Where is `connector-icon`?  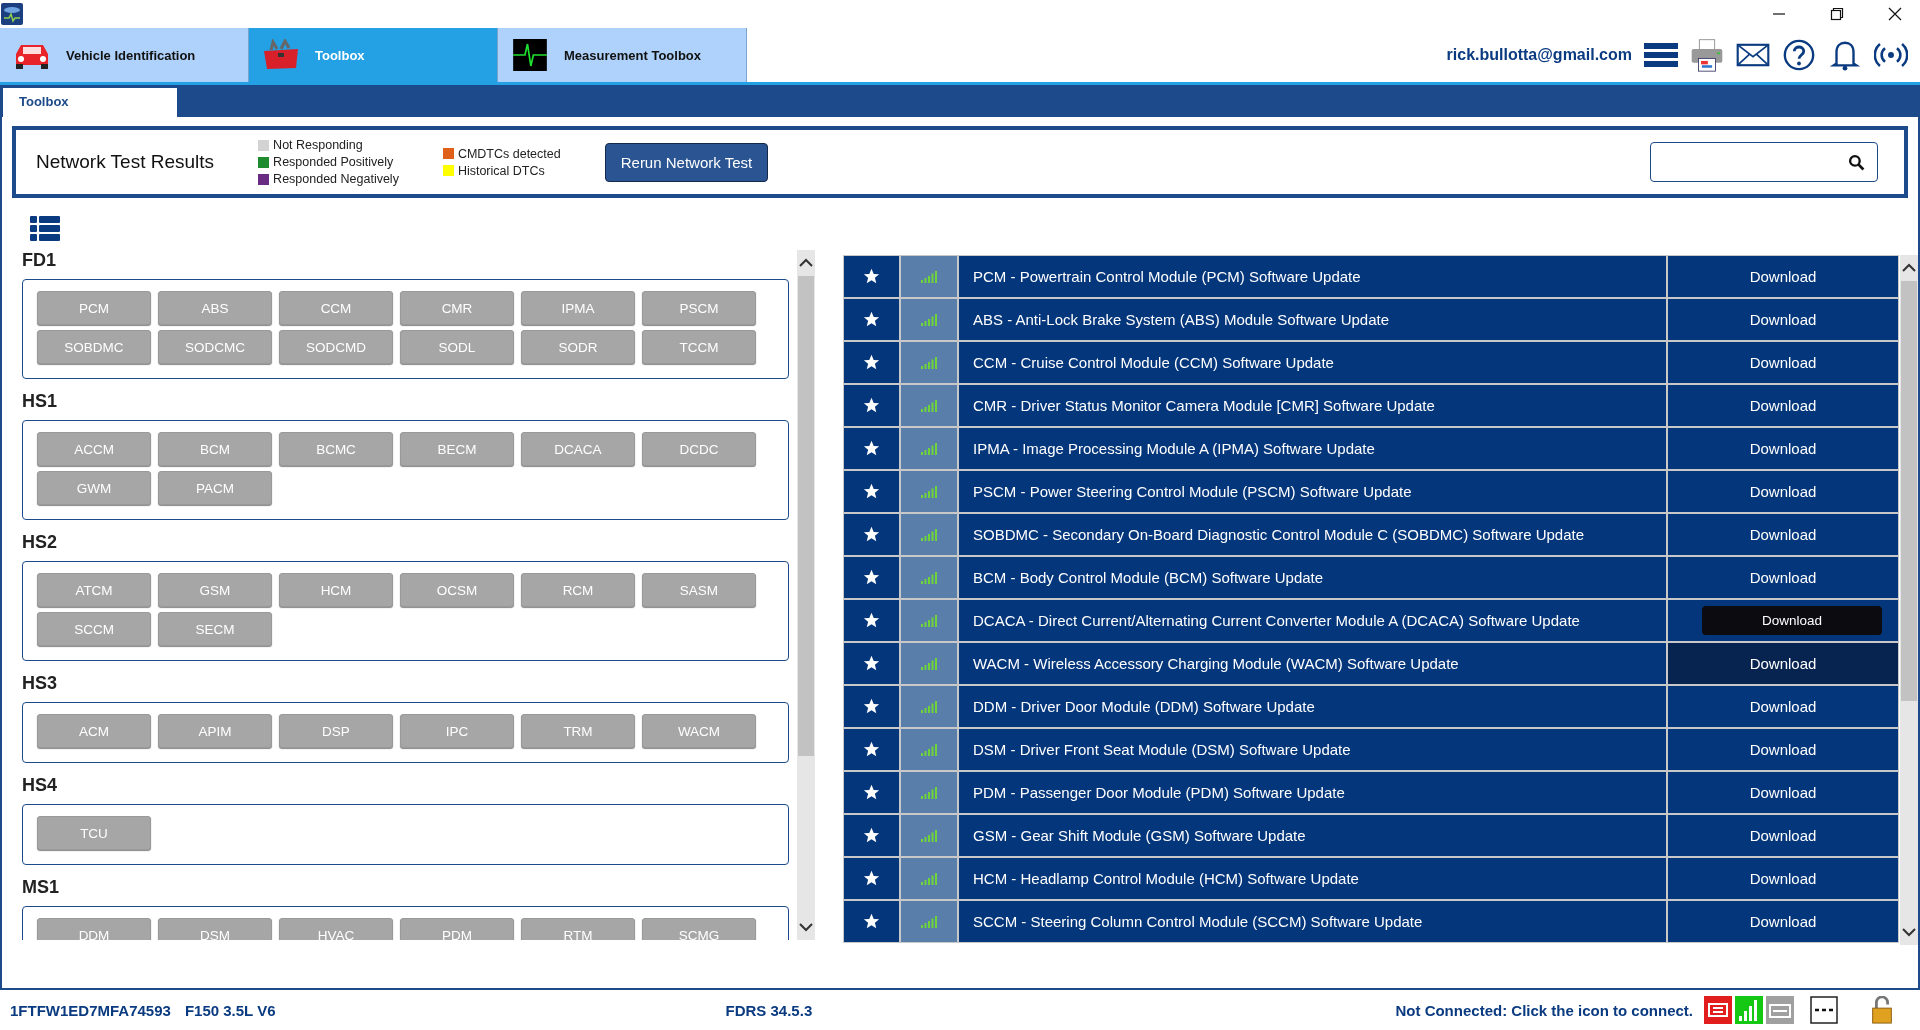 connector-icon is located at coordinates (1718, 1010).